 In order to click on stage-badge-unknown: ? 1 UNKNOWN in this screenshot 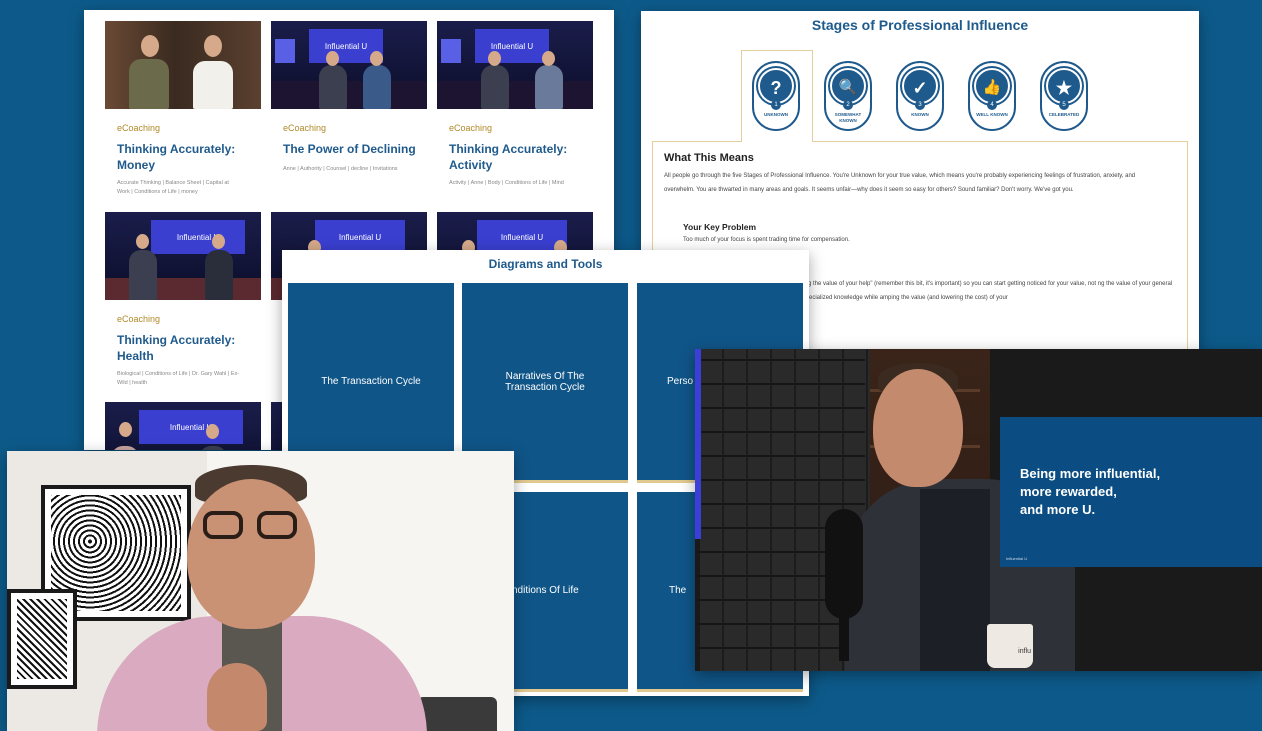, I will do `click(776, 96)`.